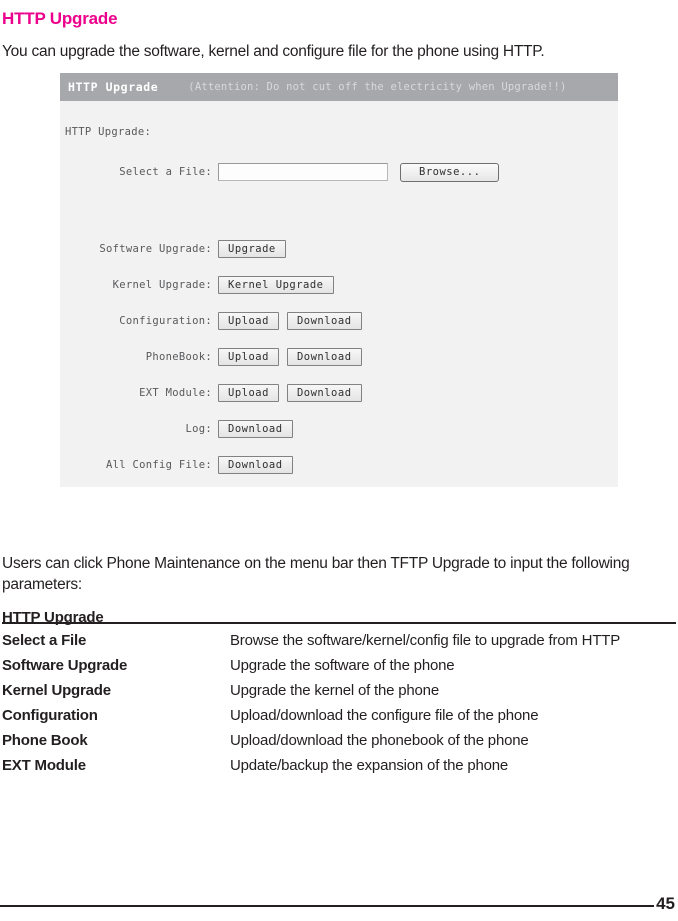  I want to click on definition-term: Kernel Upgrade, so click(56, 690).